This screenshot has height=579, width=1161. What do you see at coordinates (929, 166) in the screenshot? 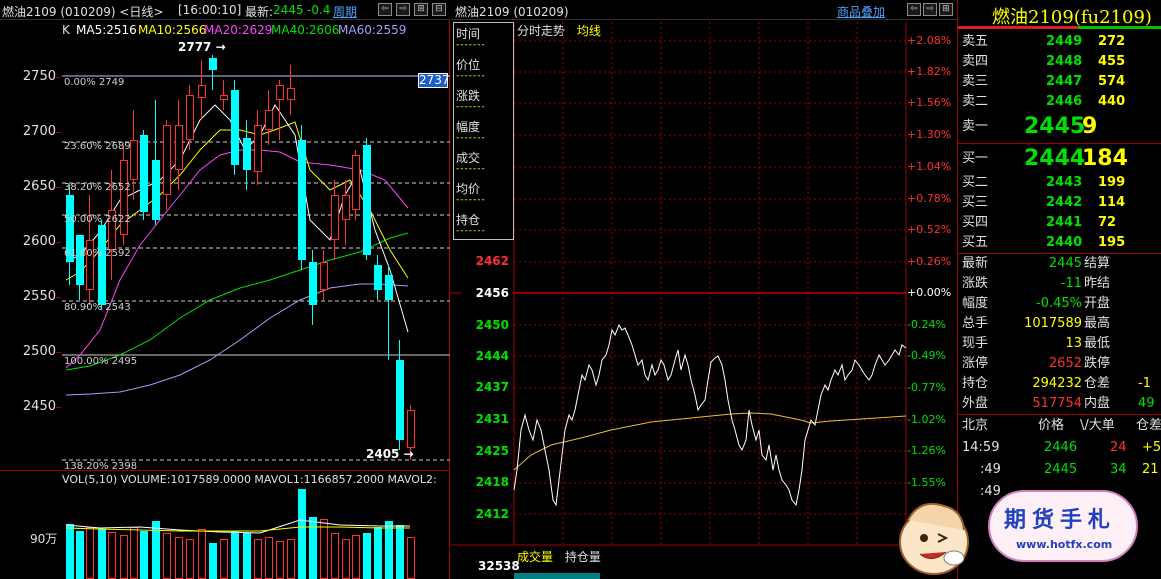
I see `intraday-percent-tick: +1.04%` at bounding box center [929, 166].